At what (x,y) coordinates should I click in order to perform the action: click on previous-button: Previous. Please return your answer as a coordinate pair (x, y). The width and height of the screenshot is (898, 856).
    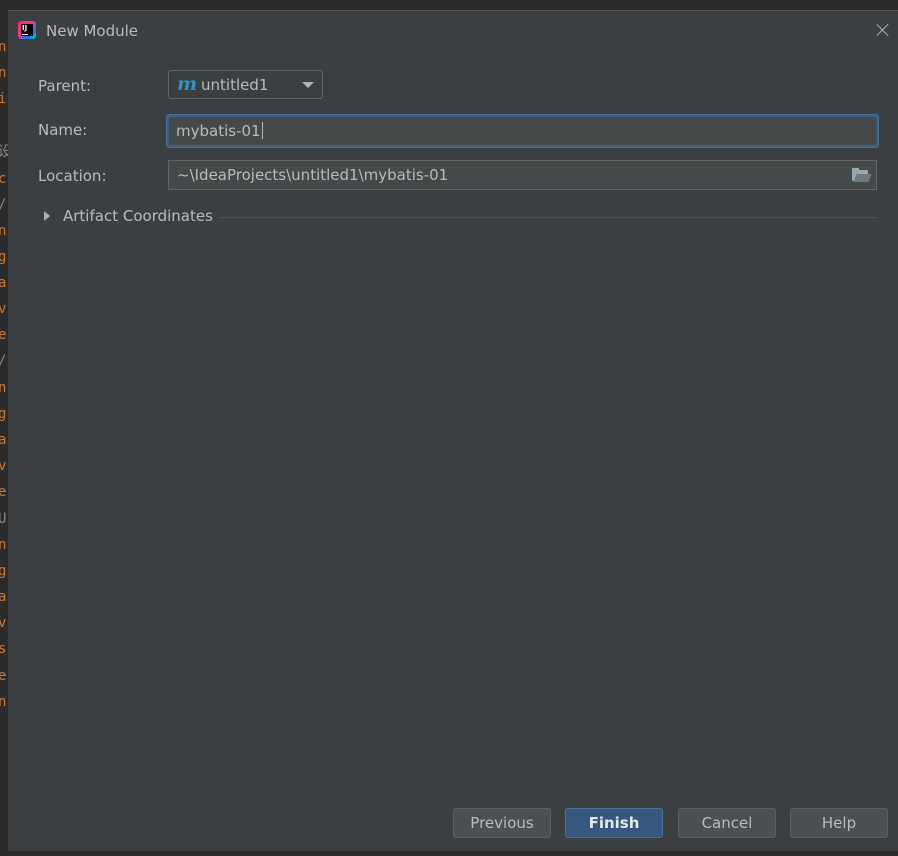
    Looking at the image, I should click on (502, 823).